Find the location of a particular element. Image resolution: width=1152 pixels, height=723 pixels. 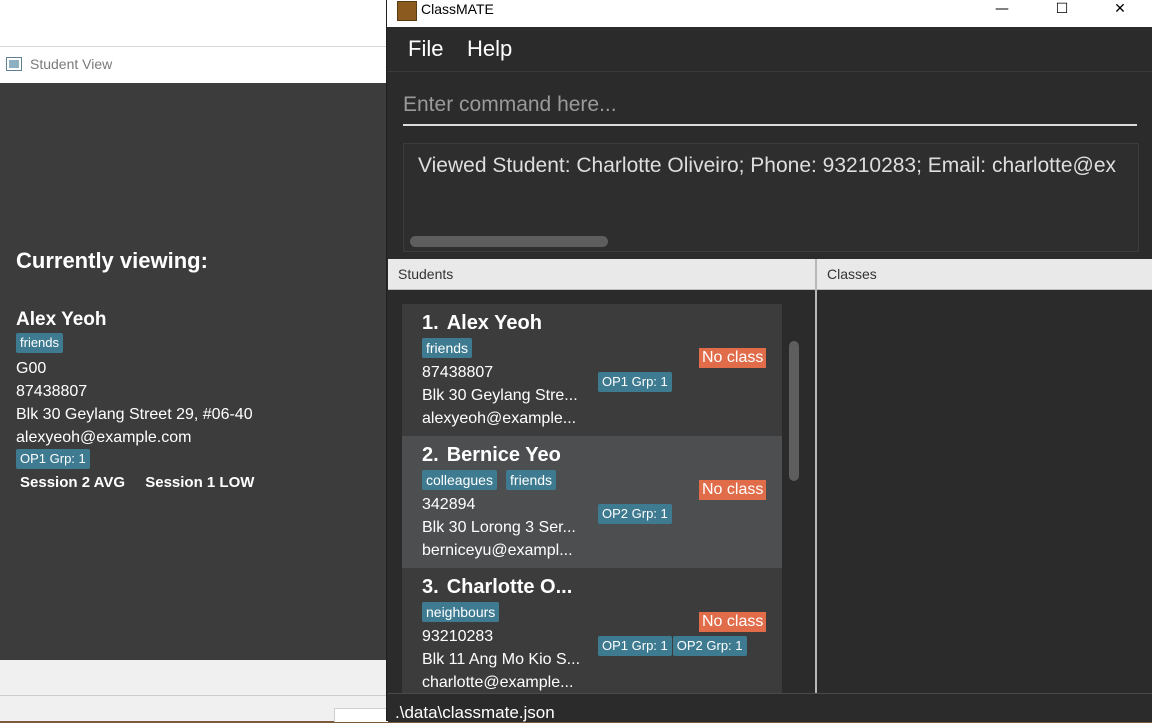

classmate-app-icon is located at coordinates (407, 11).